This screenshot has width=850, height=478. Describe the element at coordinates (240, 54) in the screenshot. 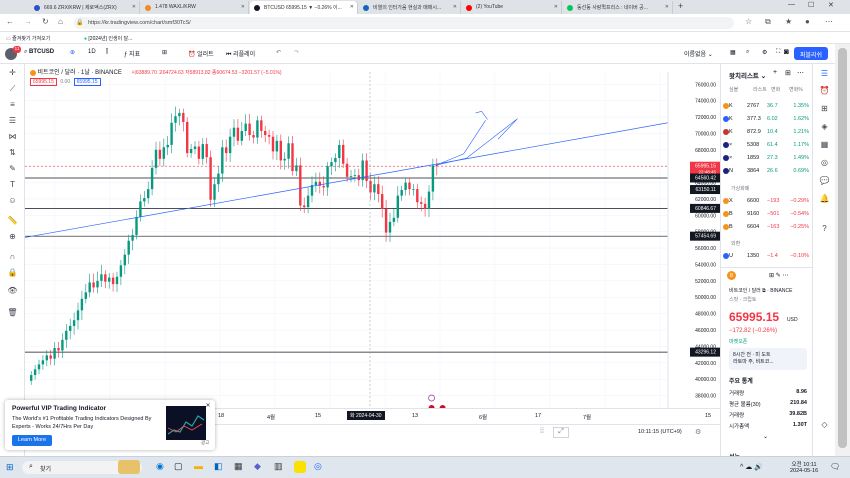

I see `replay-button: ⏮ 리플레이` at that location.